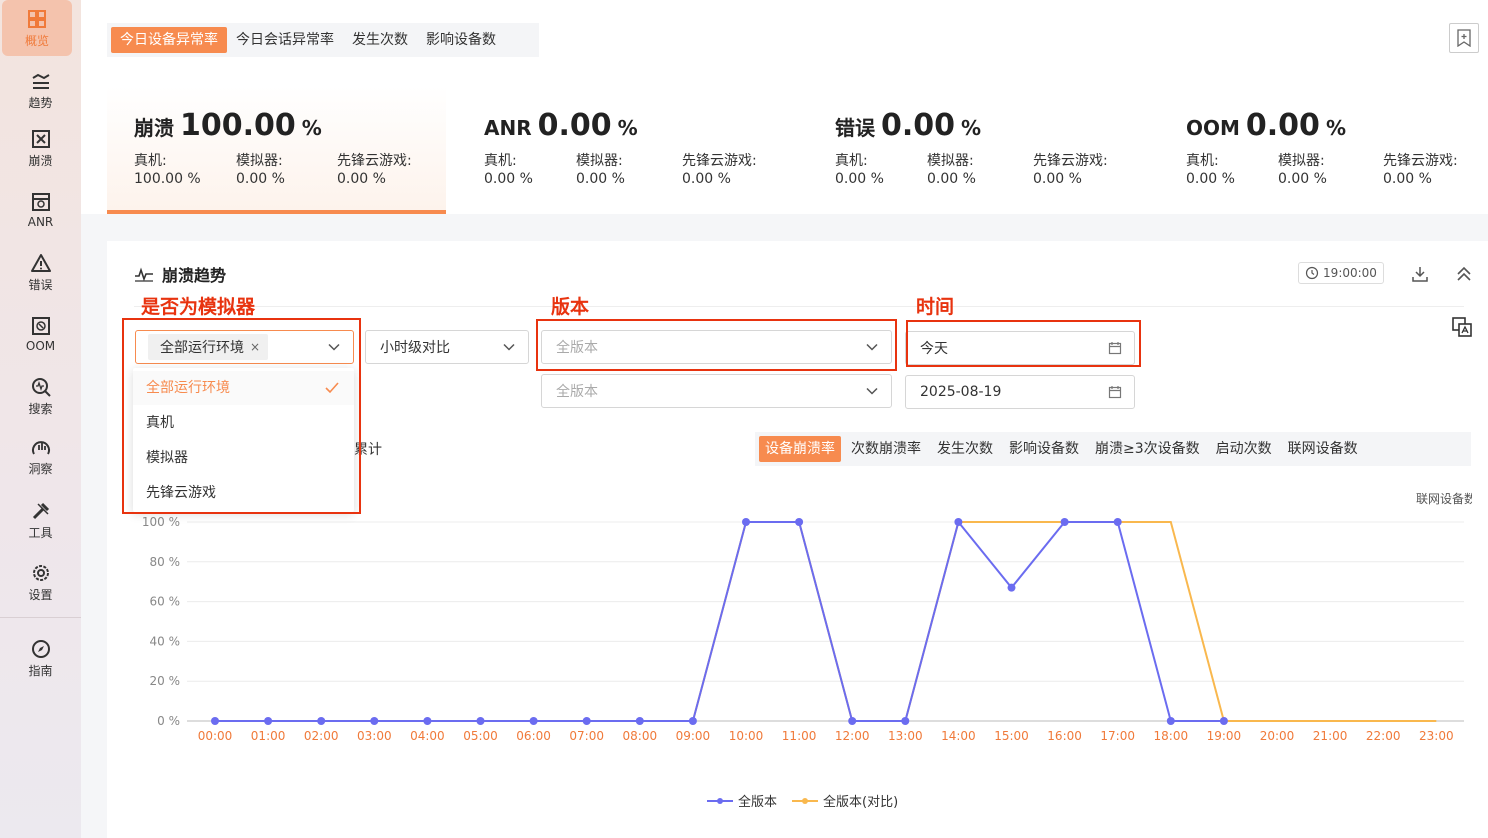  What do you see at coordinates (586, 736) in the screenshot?
I see `x-tick-label: 07:00` at bounding box center [586, 736].